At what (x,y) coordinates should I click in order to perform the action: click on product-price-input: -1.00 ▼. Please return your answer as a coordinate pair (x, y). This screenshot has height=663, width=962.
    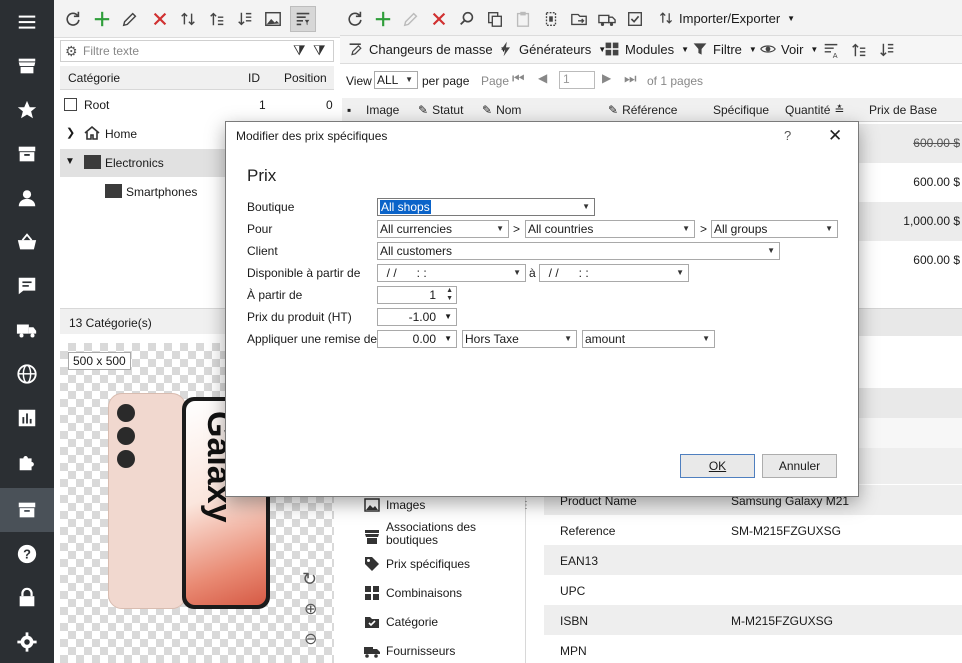
    Looking at the image, I should click on (417, 317).